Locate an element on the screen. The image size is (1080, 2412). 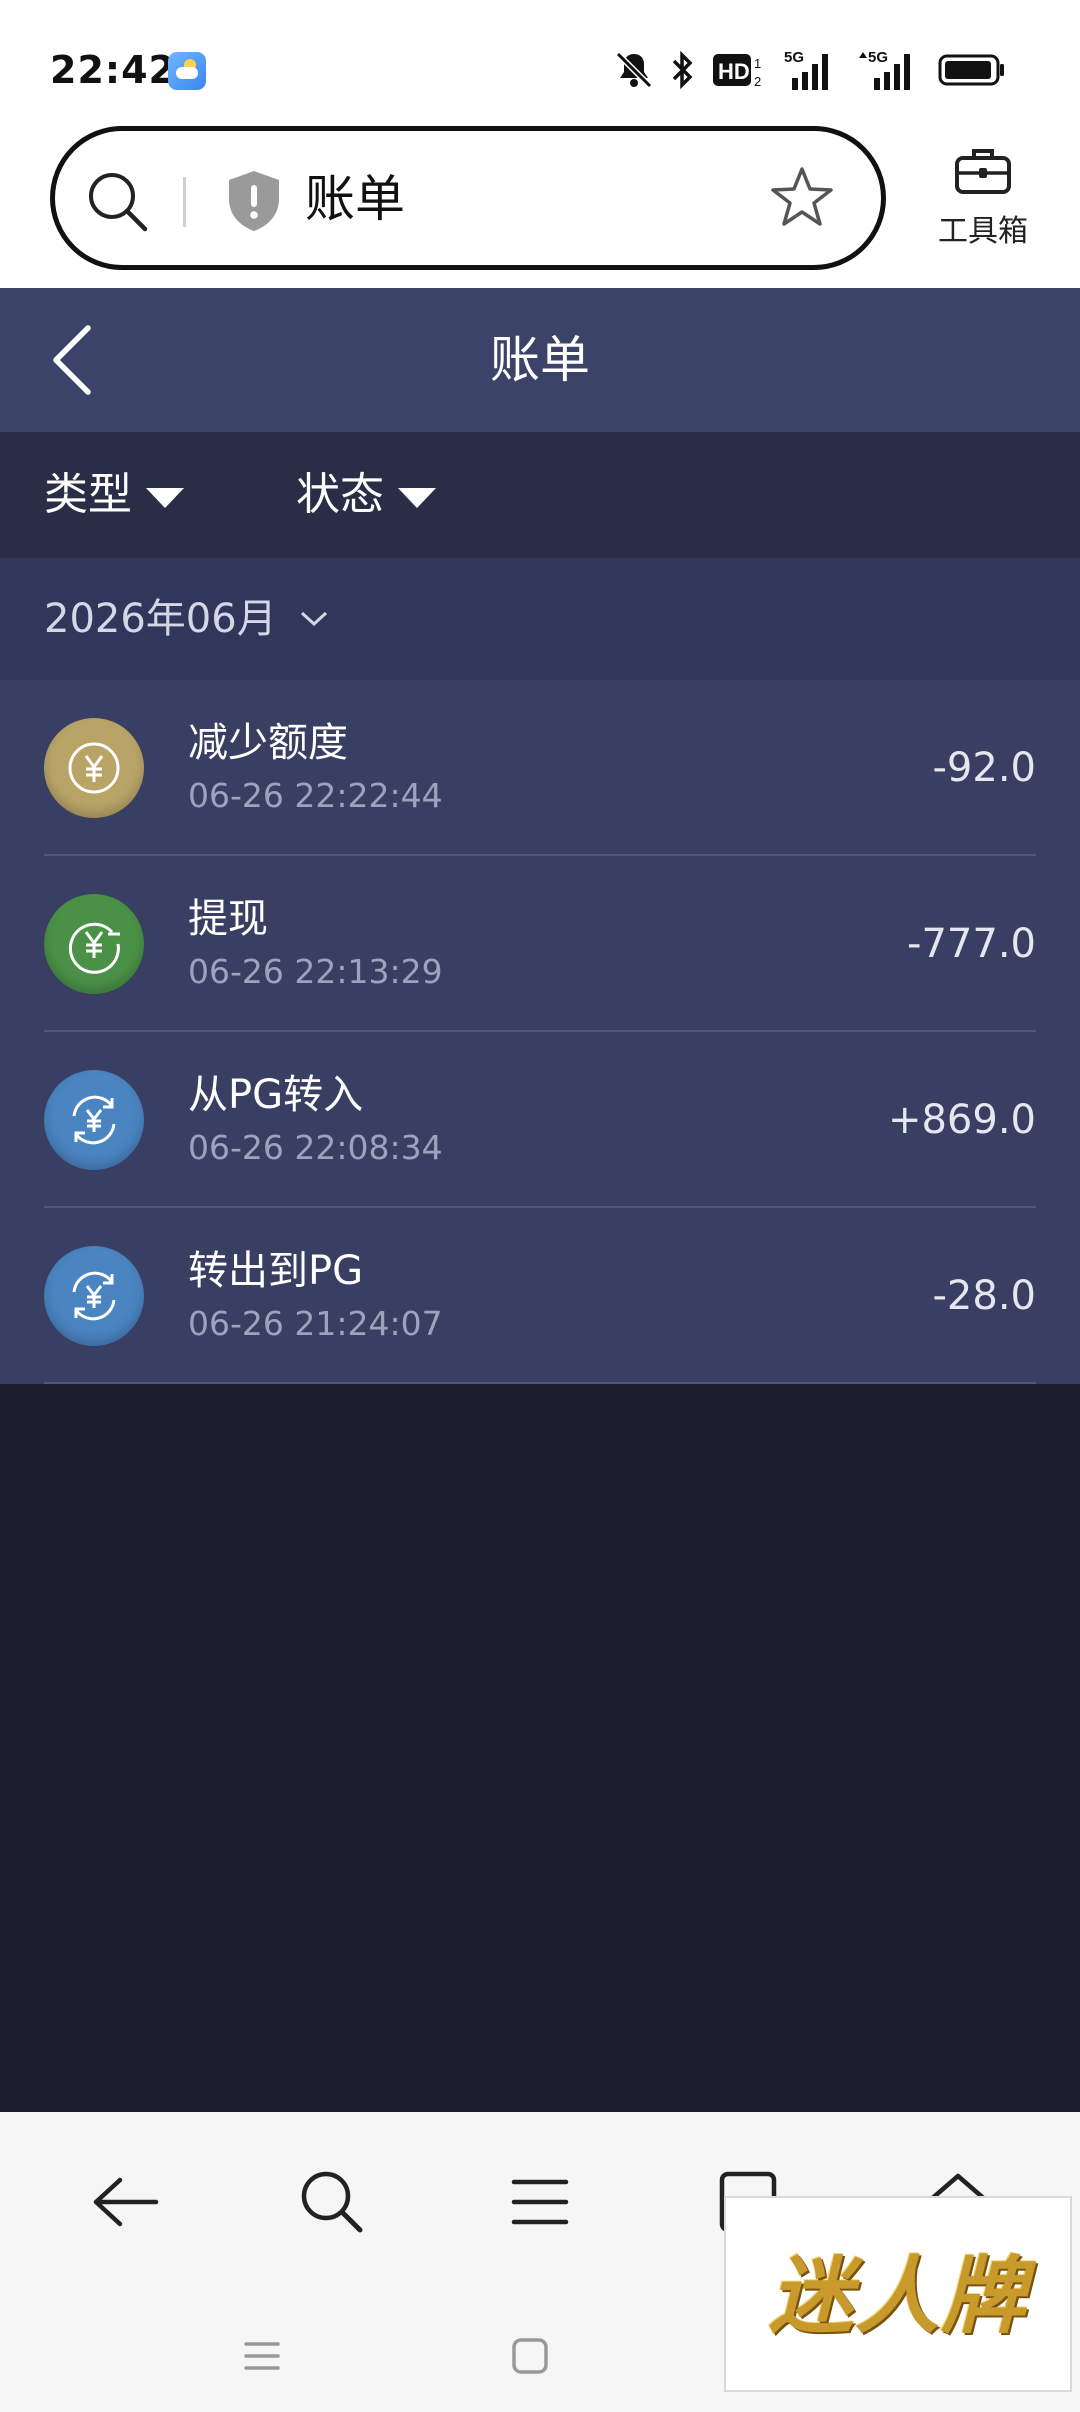
type-filter: 类型 is located at coordinates (114, 495).